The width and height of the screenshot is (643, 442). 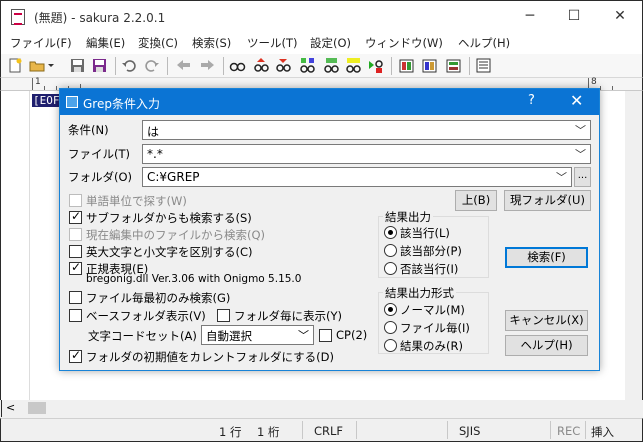 I want to click on dialog-title: Grep条件入力, so click(x=121, y=104).